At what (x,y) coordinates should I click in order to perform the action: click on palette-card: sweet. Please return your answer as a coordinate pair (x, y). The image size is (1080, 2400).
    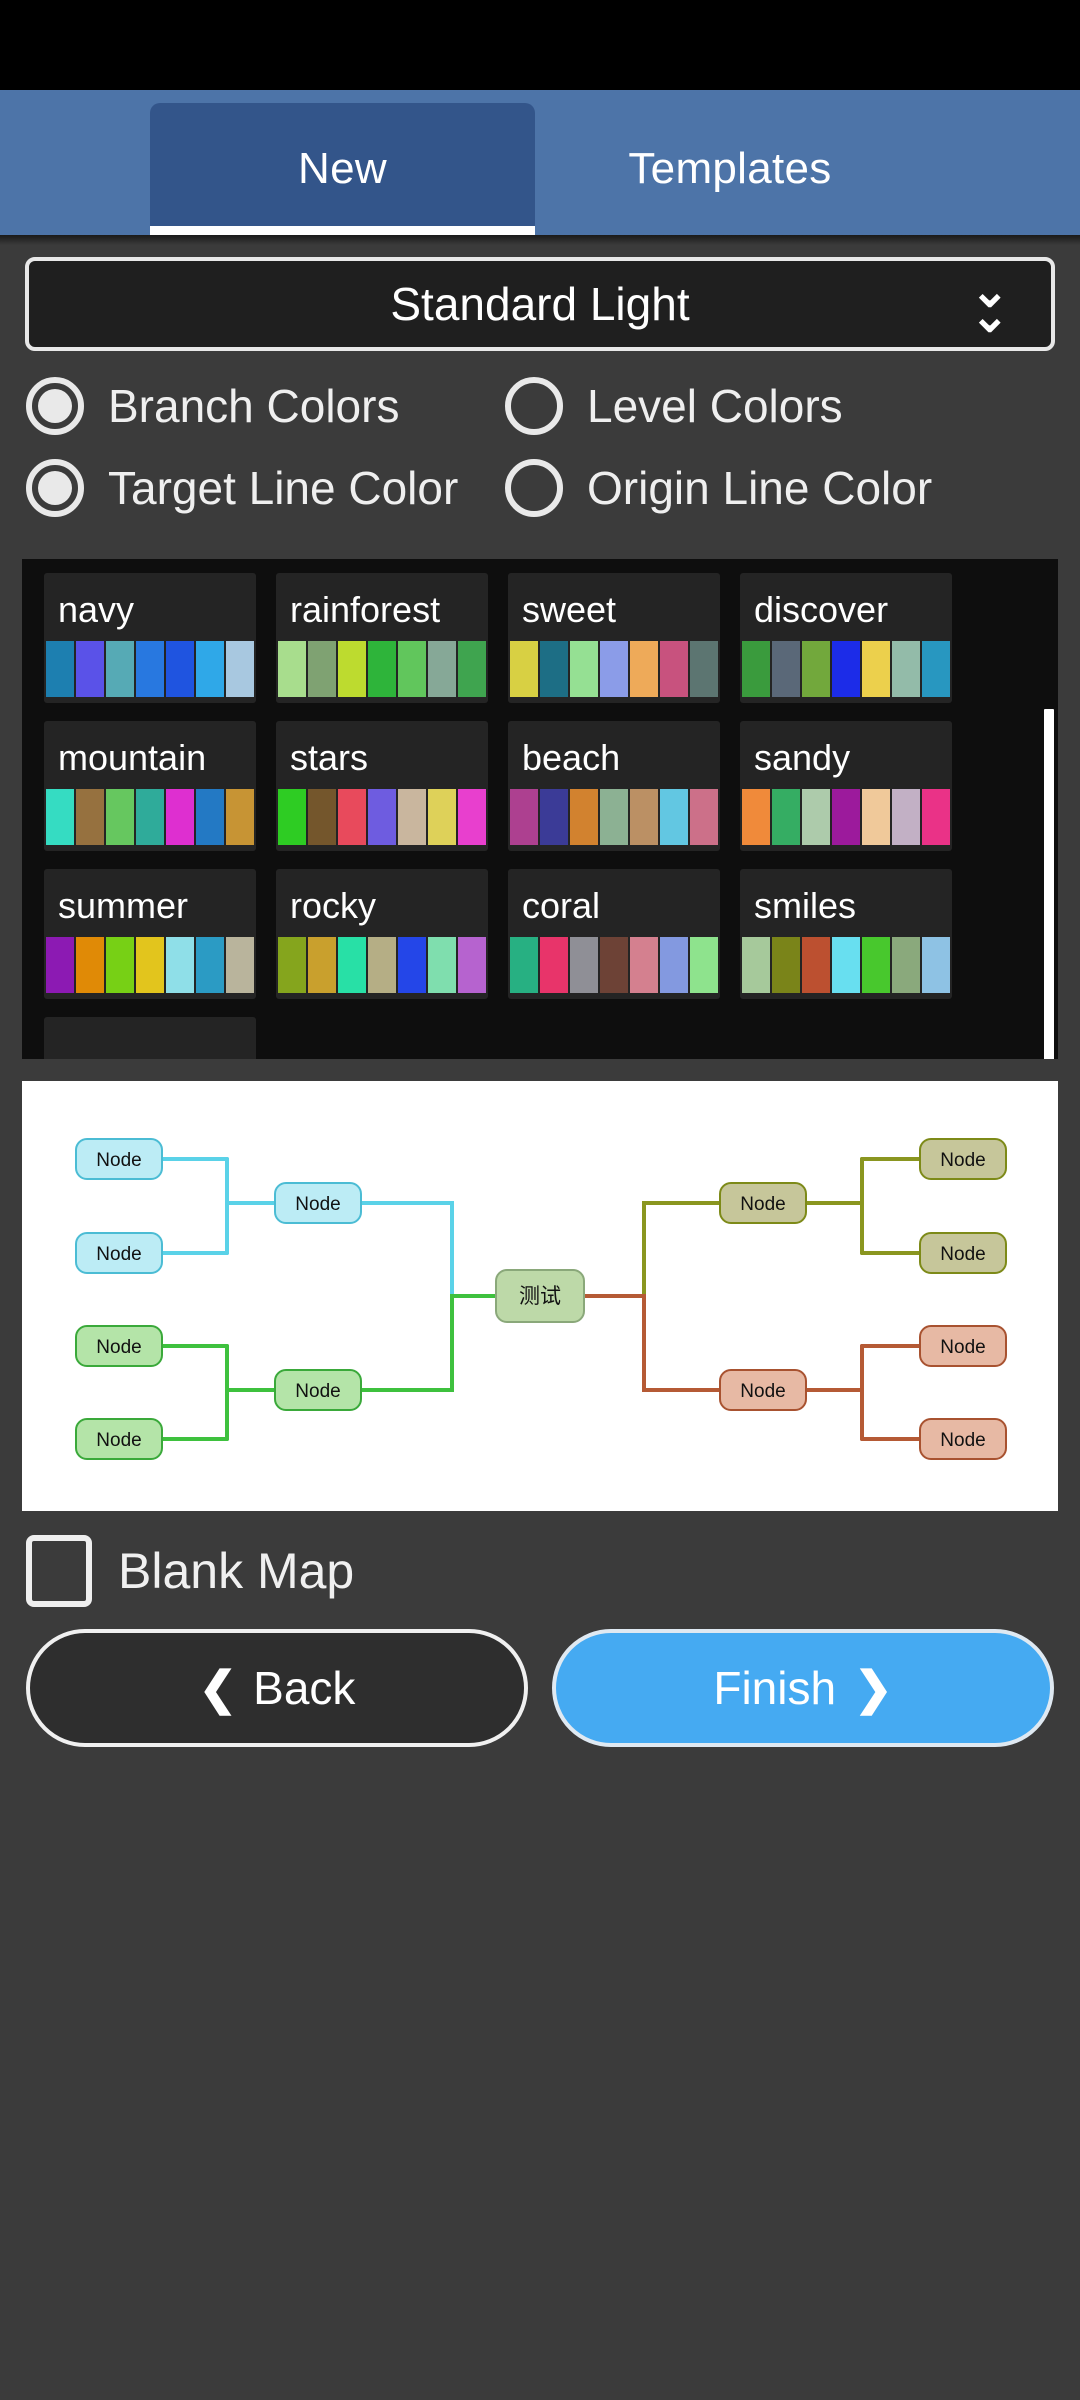
    Looking at the image, I should click on (614, 638).